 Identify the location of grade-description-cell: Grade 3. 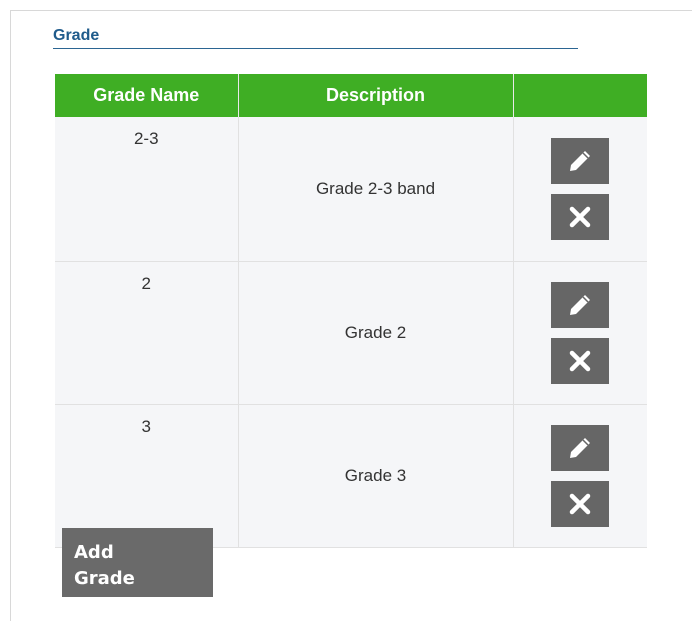
(376, 476).